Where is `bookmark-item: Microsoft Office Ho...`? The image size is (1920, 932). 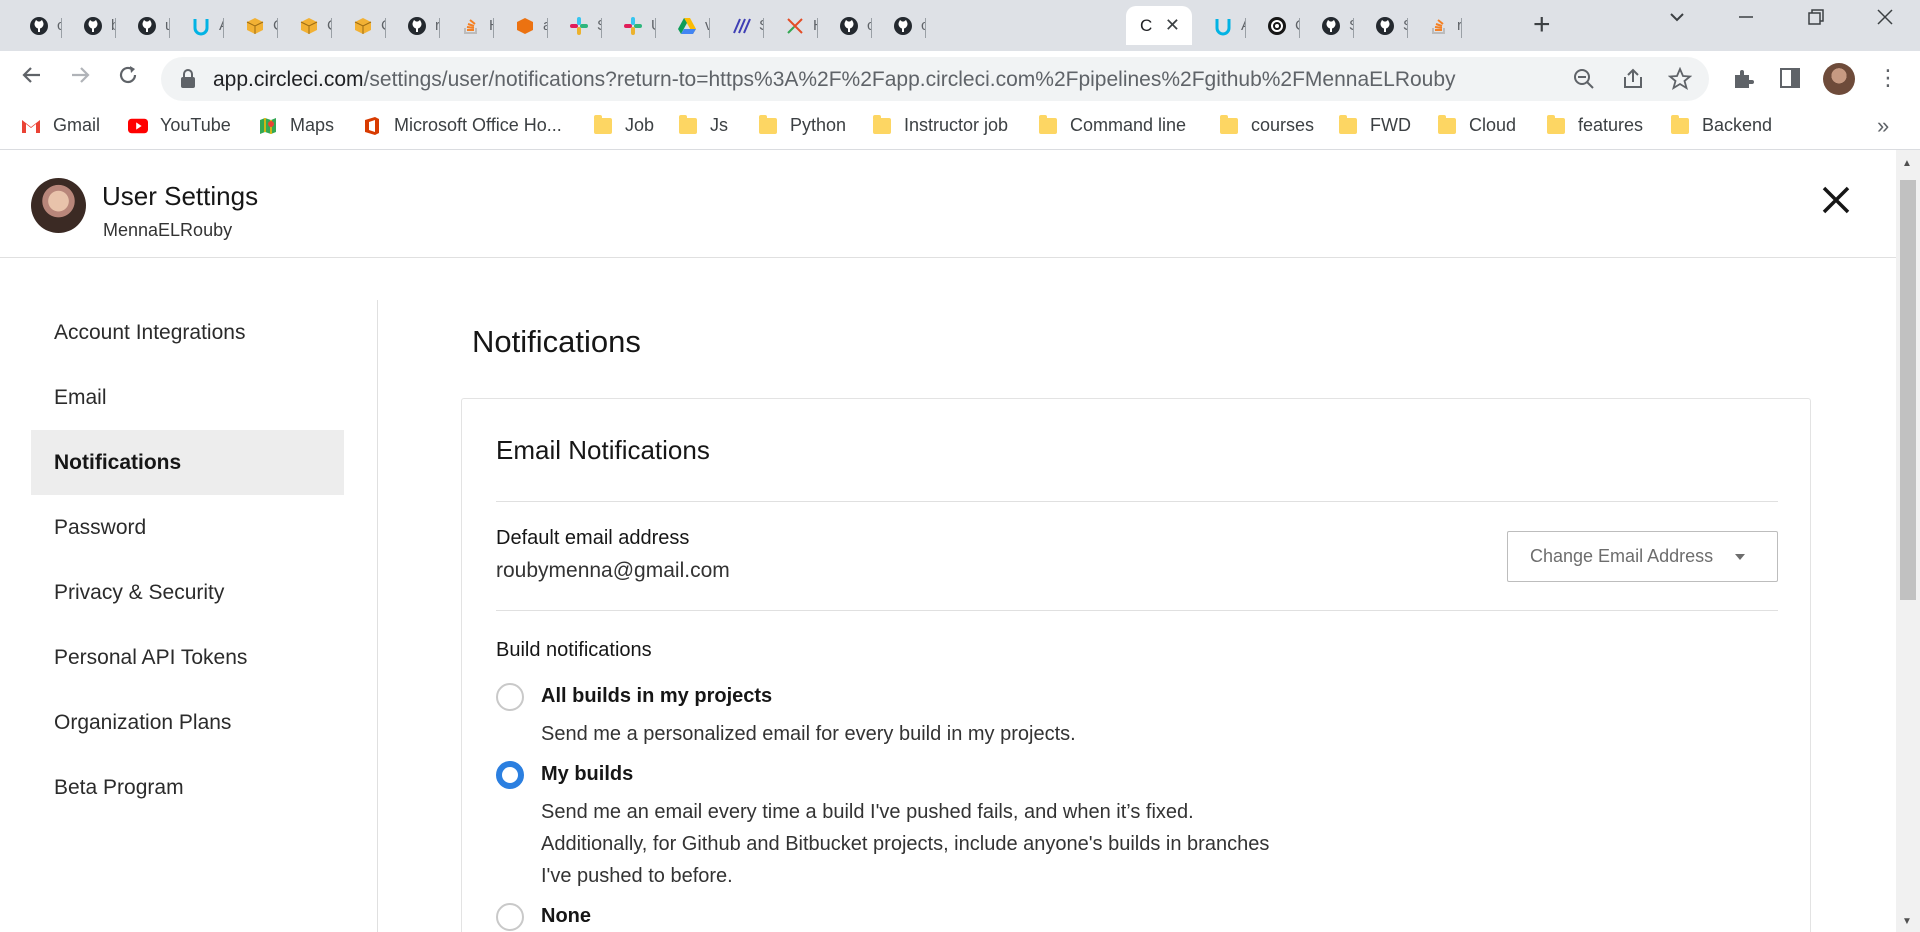
bookmark-item: Microsoft Office Ho... is located at coordinates (462, 125).